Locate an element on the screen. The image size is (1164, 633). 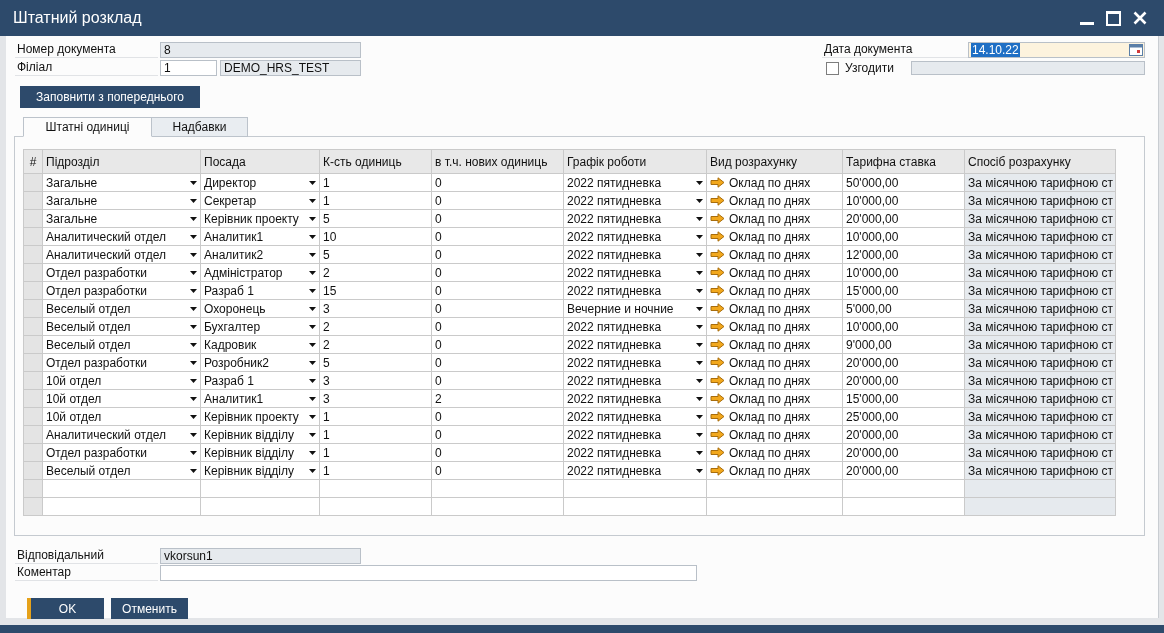
field-label: Дата документа is located at coordinates (895, 50).